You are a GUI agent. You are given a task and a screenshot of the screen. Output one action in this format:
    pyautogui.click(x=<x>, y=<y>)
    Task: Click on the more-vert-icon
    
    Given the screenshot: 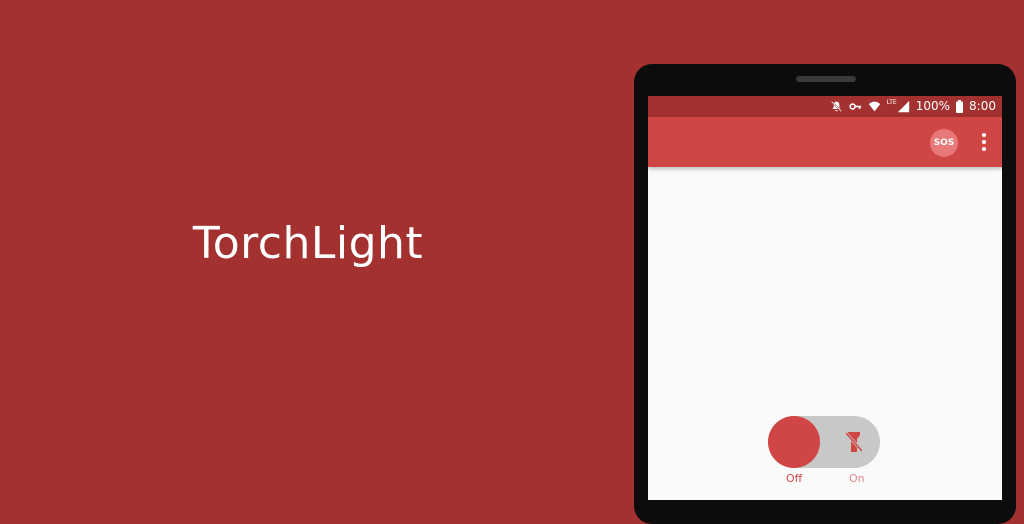 What is the action you would take?
    pyautogui.click(x=984, y=142)
    